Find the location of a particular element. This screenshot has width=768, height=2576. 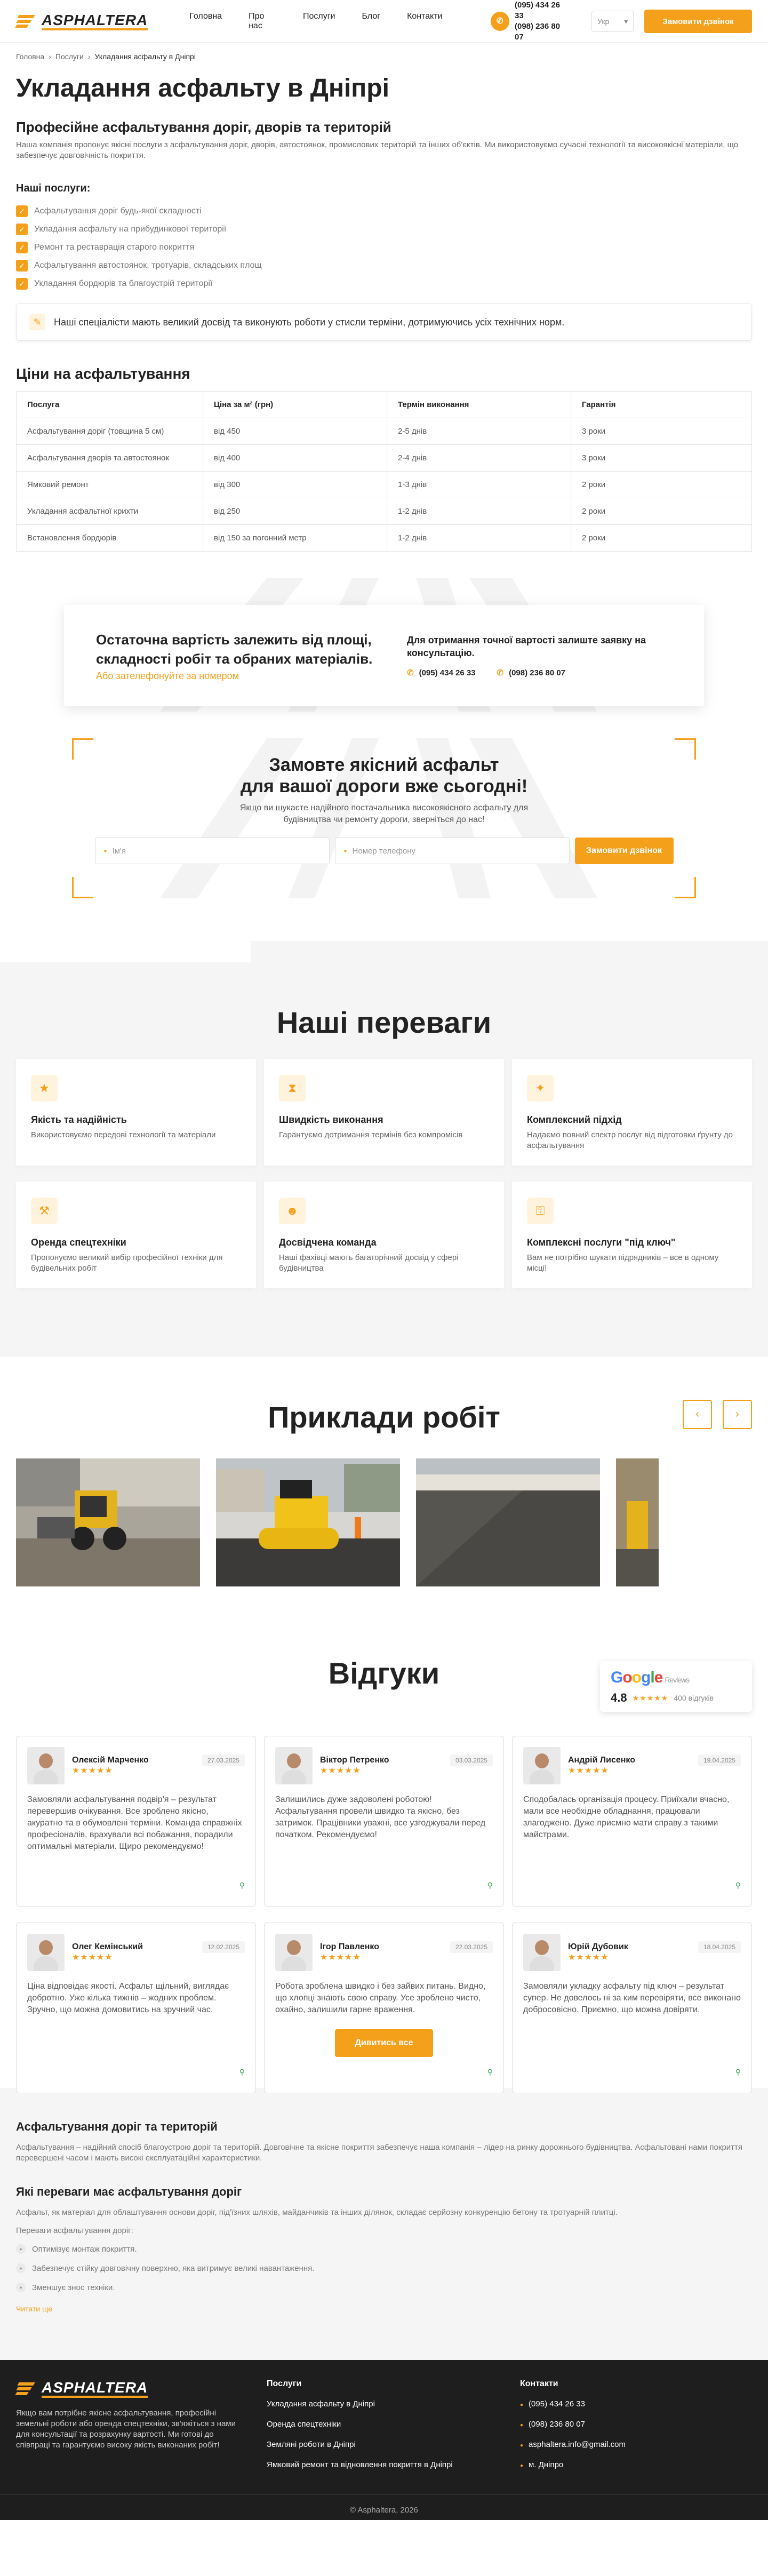

logo-text: ASPHALTERA is located at coordinates (95, 21).